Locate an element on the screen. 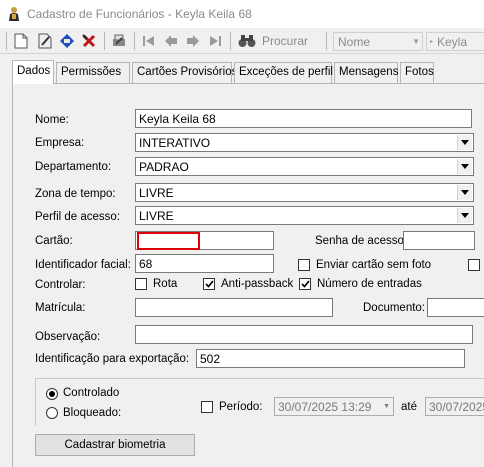 The height and width of the screenshot is (467, 484). departamento-label: Departamento: is located at coordinates (73, 167).